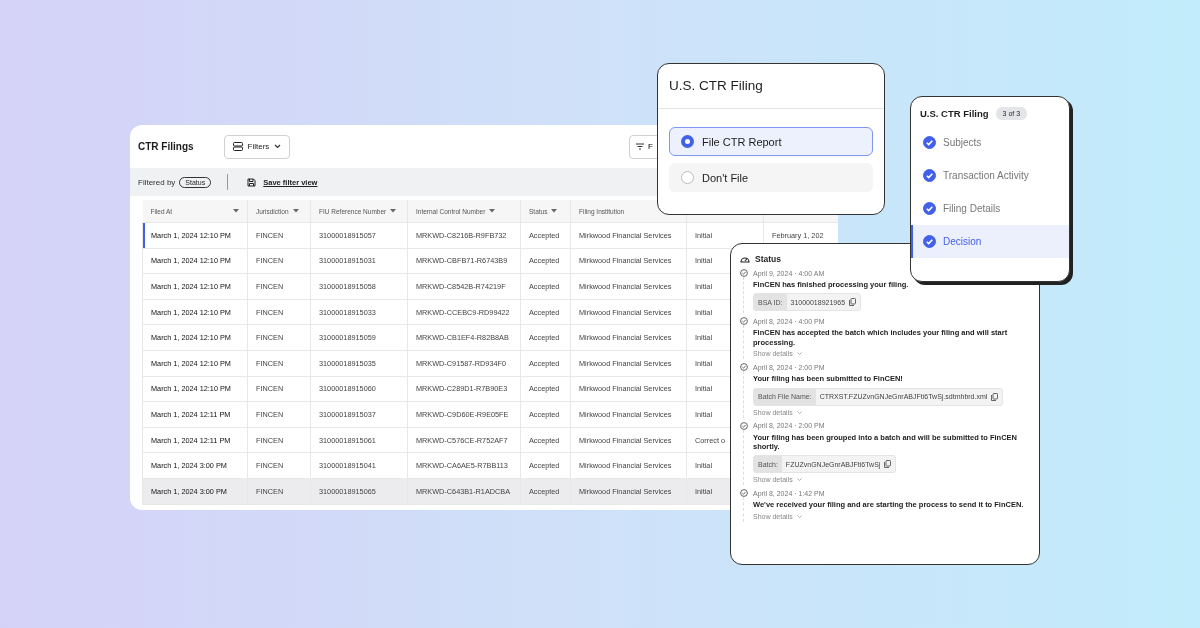 Image resolution: width=1200 pixels, height=628 pixels. I want to click on stepper-title: U.S. CTR Filing, so click(954, 113).